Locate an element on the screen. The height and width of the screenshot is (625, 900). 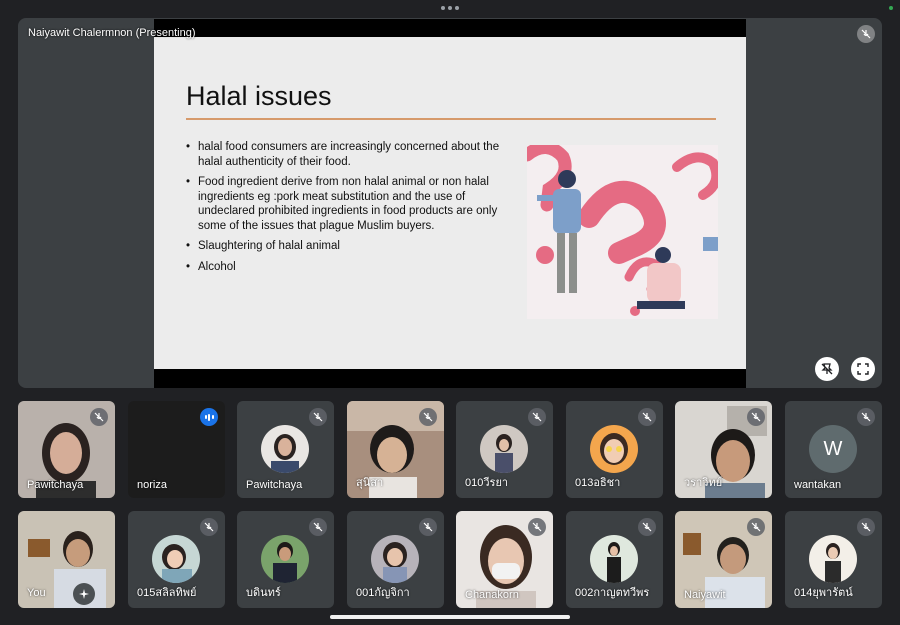
speaking-indicator-icon is located at coordinates (209, 417).